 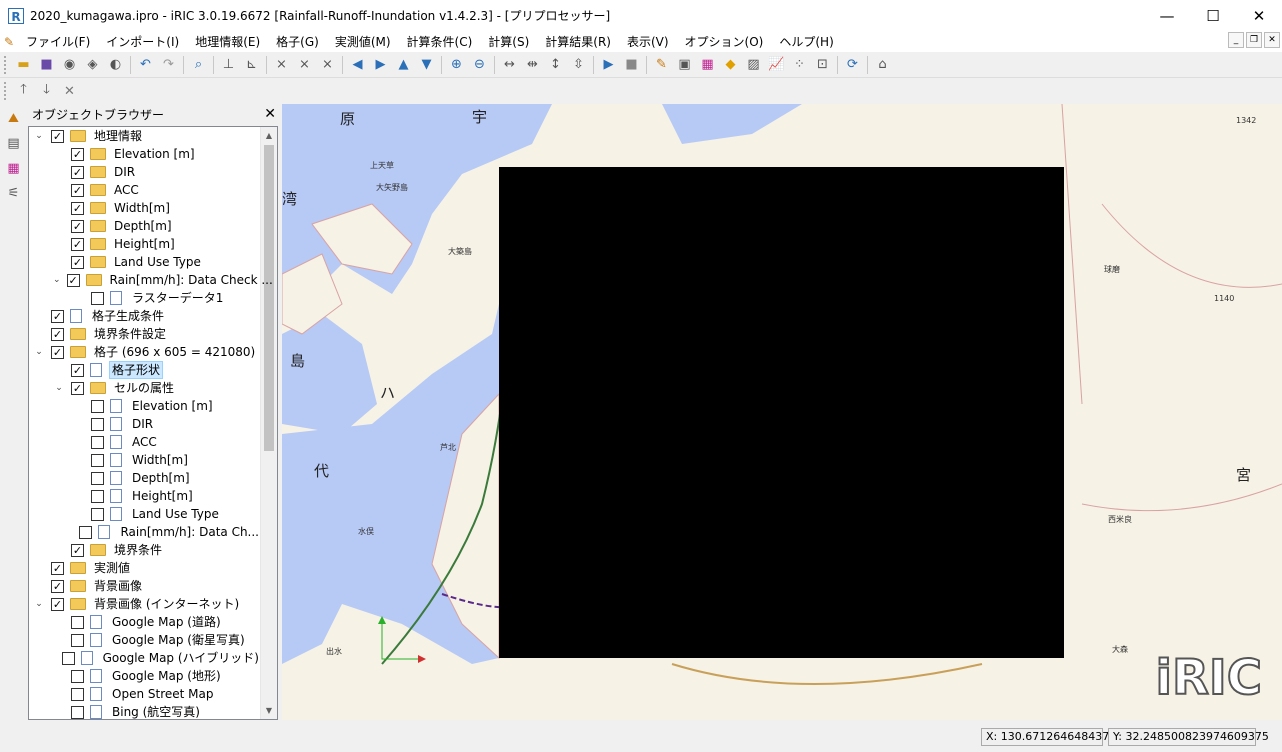 I want to click on edit-pencil-icon: ✎, so click(x=661, y=65).